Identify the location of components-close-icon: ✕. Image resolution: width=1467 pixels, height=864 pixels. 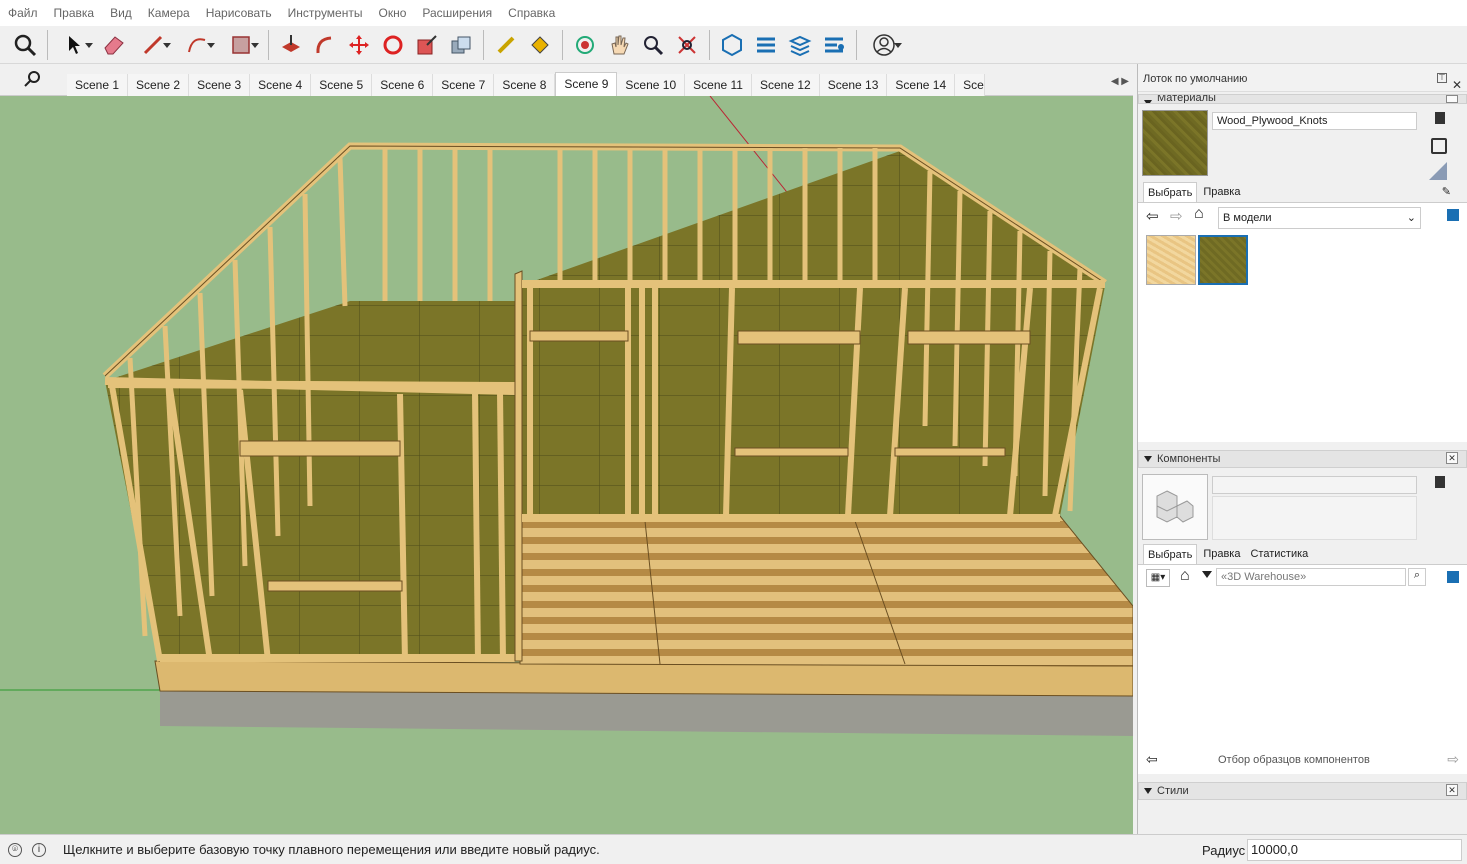
(1452, 458).